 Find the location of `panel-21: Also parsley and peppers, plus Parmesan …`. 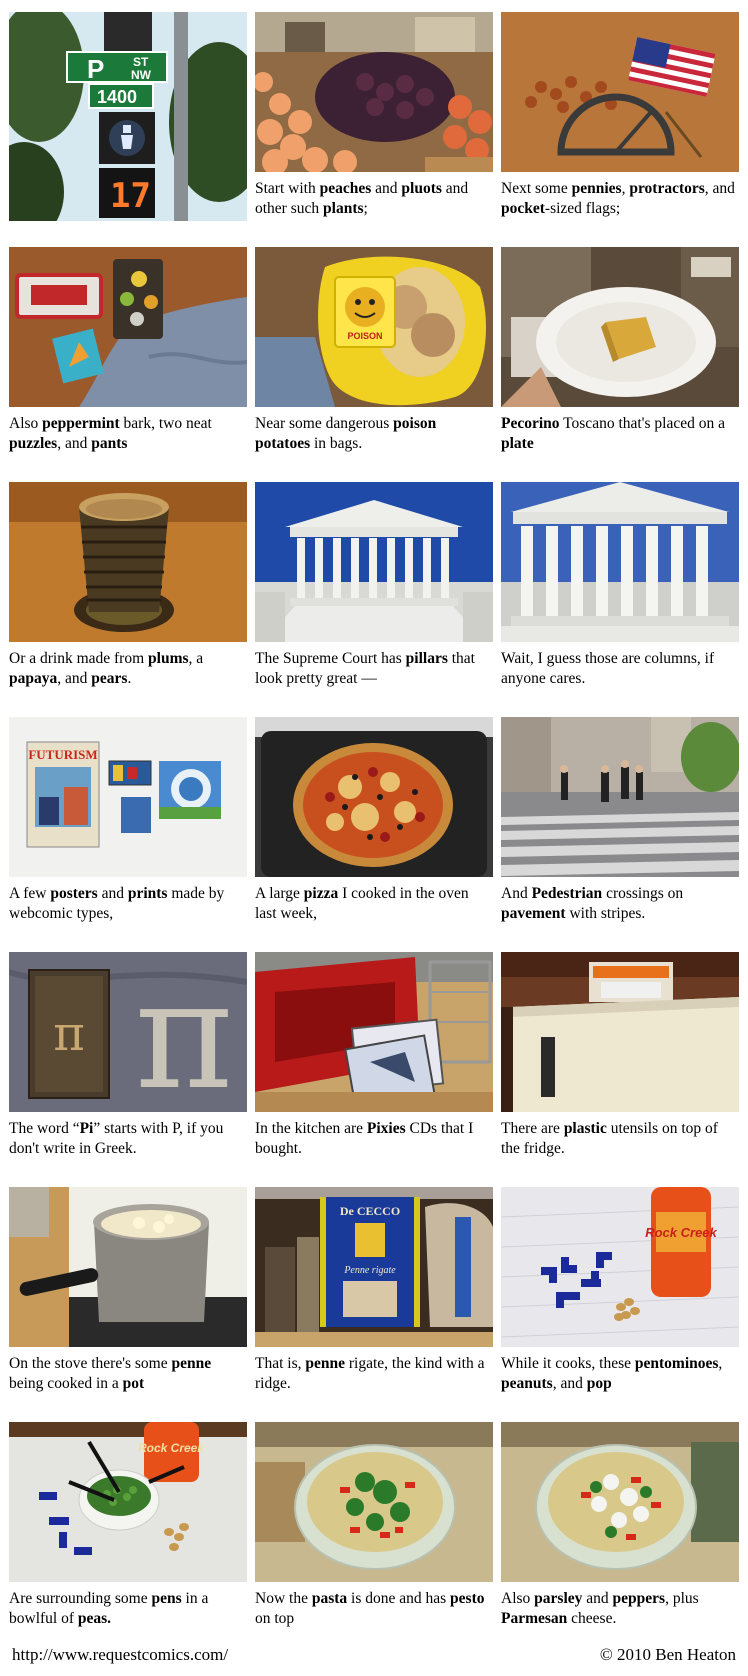

panel-21: Also parsley and peppers, plus Parmesan … is located at coordinates (620, 1539).